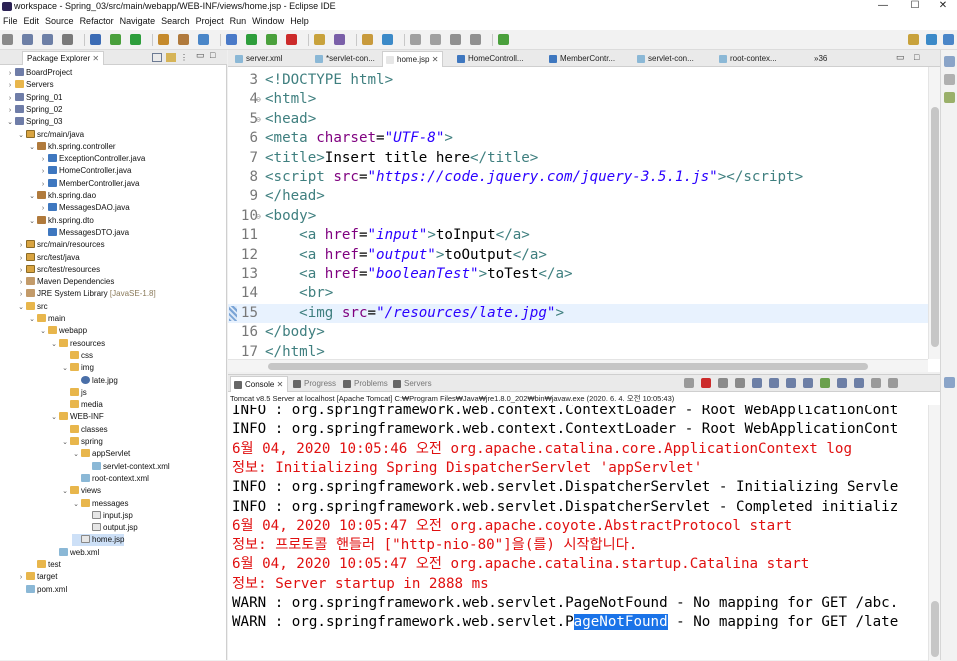 Image resolution: width=957 pixels, height=661 pixels. Describe the element at coordinates (913, 39) in the screenshot. I see `quick-access-icon` at that location.